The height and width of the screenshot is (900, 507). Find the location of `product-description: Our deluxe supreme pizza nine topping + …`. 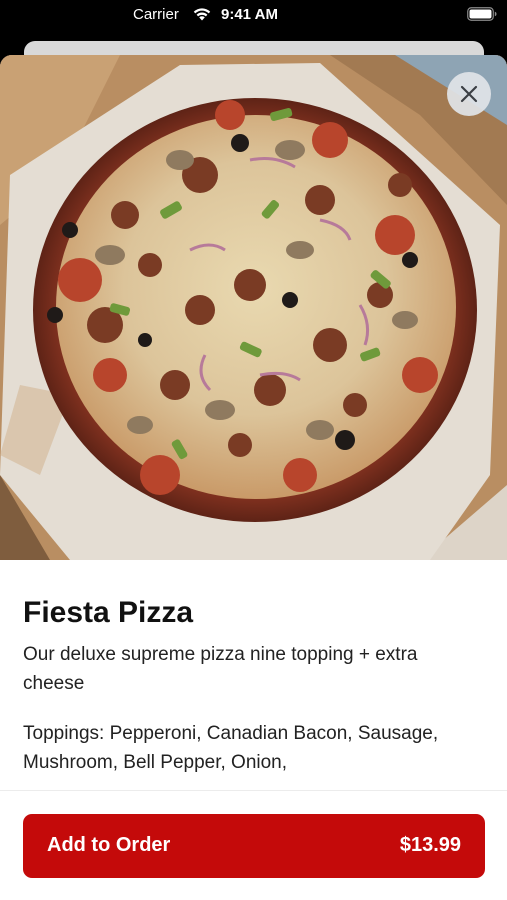

product-description: Our deluxe supreme pizza nine topping + … is located at coordinates (220, 669).